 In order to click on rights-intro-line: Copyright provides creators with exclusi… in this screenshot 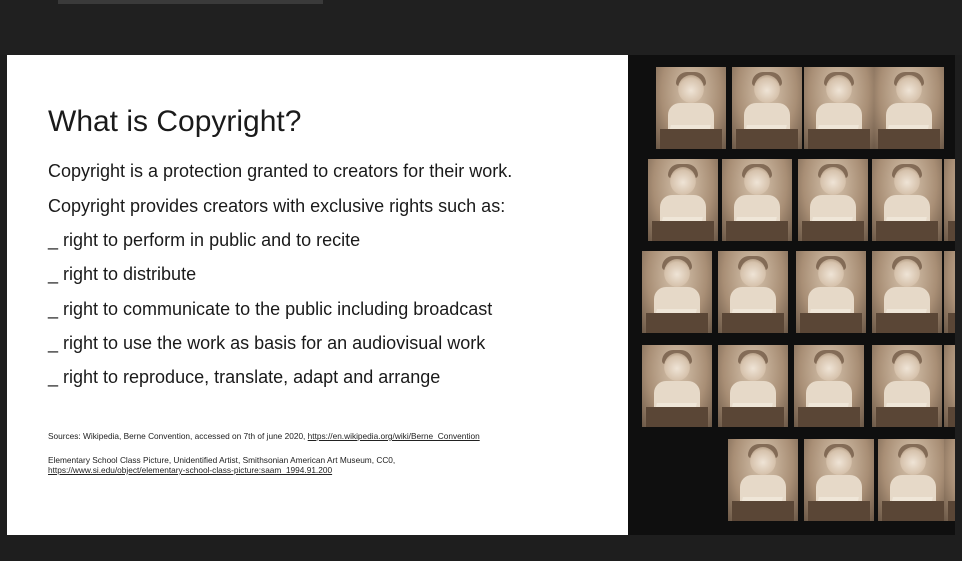, I will do `click(277, 206)`.